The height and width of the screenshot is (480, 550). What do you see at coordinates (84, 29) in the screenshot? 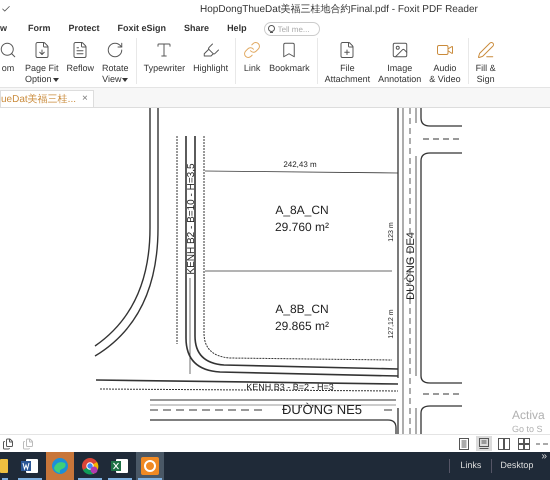
I see `menu-item: Protect` at bounding box center [84, 29].